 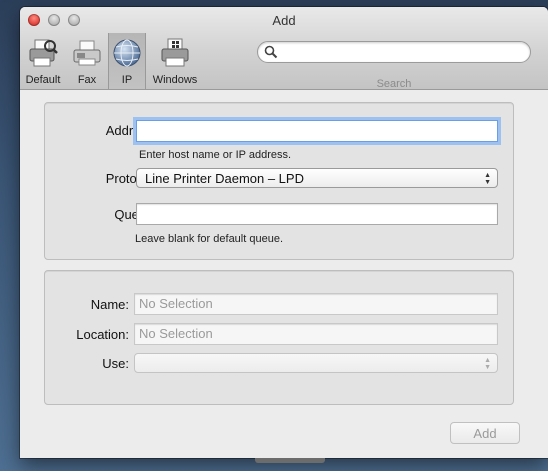 I want to click on name-field: No Selection, so click(x=316, y=304).